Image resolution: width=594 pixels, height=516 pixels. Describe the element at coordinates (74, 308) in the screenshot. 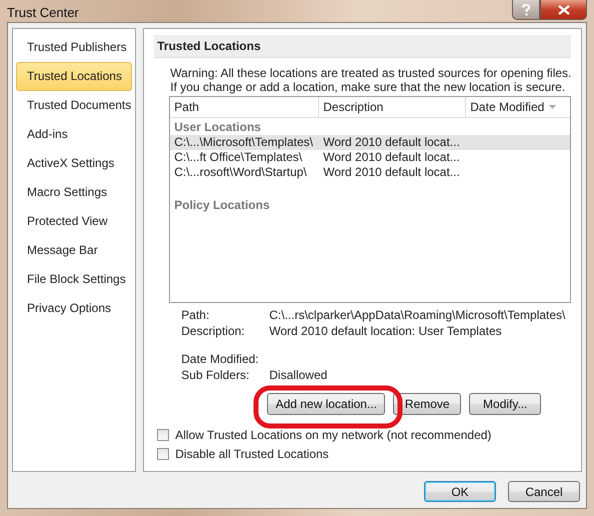

I see `sidebar-item: Privacy Options` at that location.